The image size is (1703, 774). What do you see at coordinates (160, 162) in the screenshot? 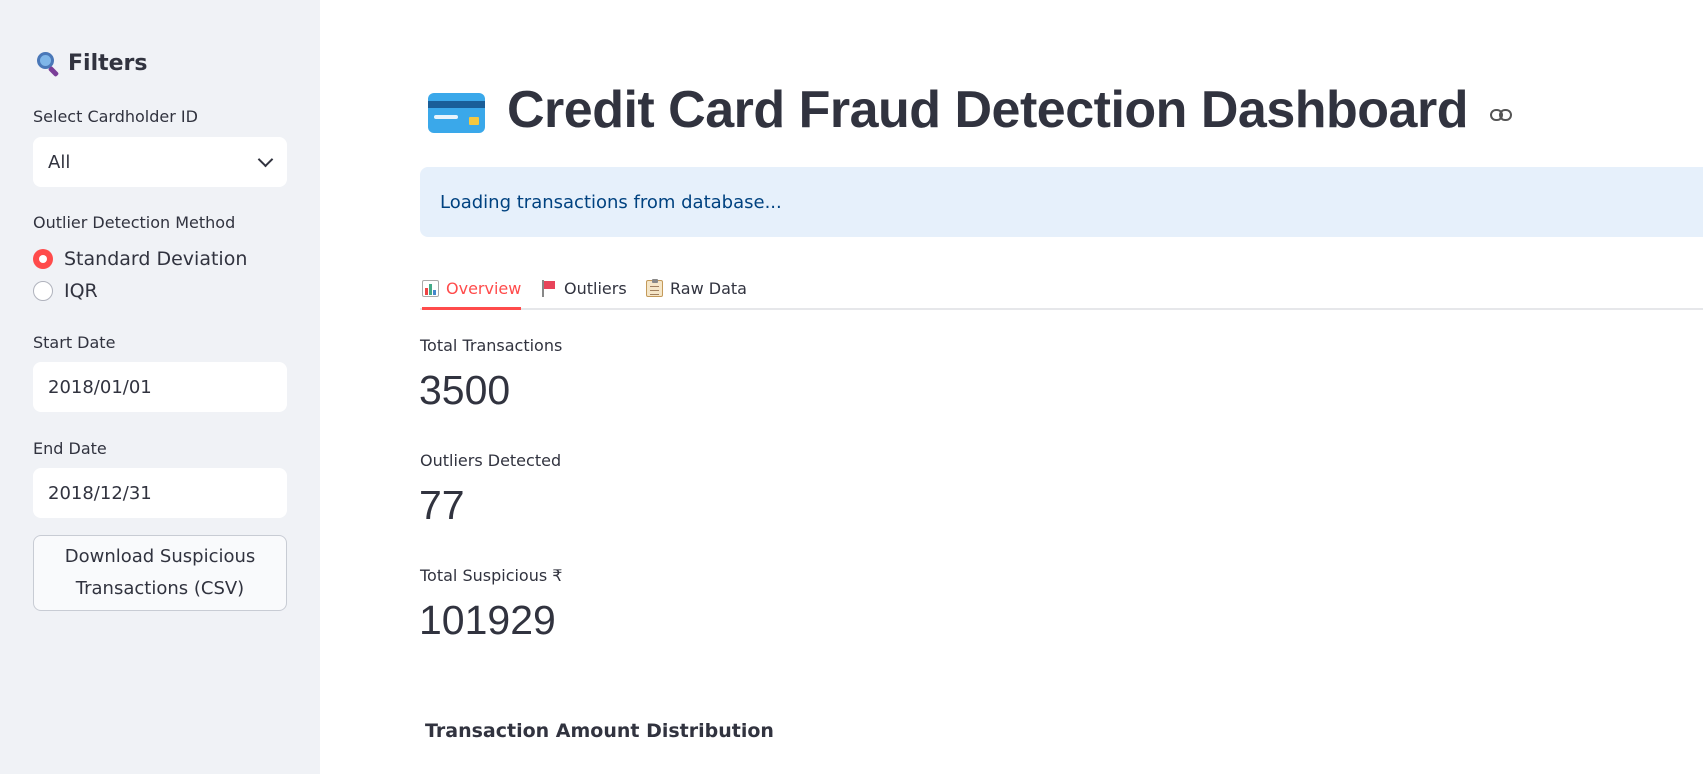
I see `cardholder-select: All` at bounding box center [160, 162].